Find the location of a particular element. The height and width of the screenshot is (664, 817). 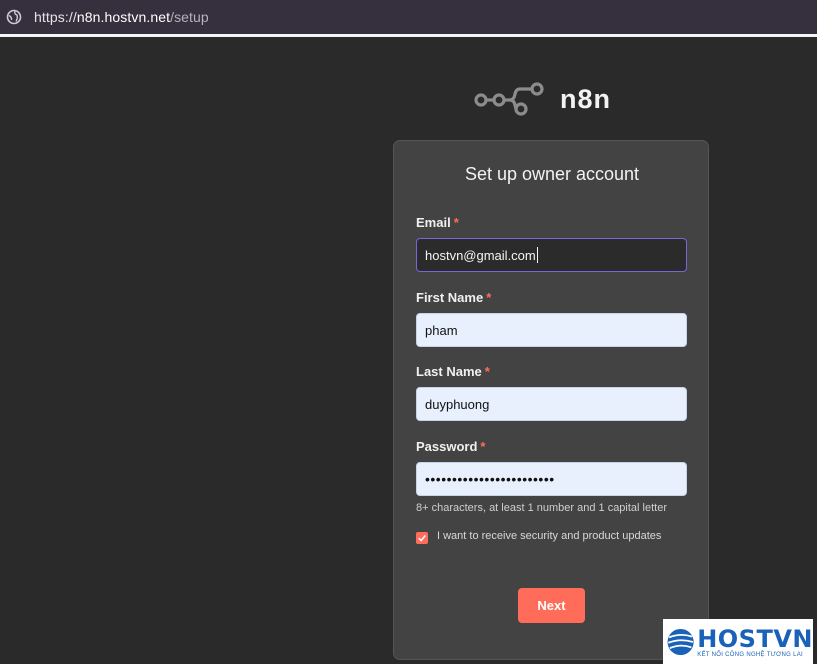

last-name-field: duyphuong is located at coordinates (551, 404).